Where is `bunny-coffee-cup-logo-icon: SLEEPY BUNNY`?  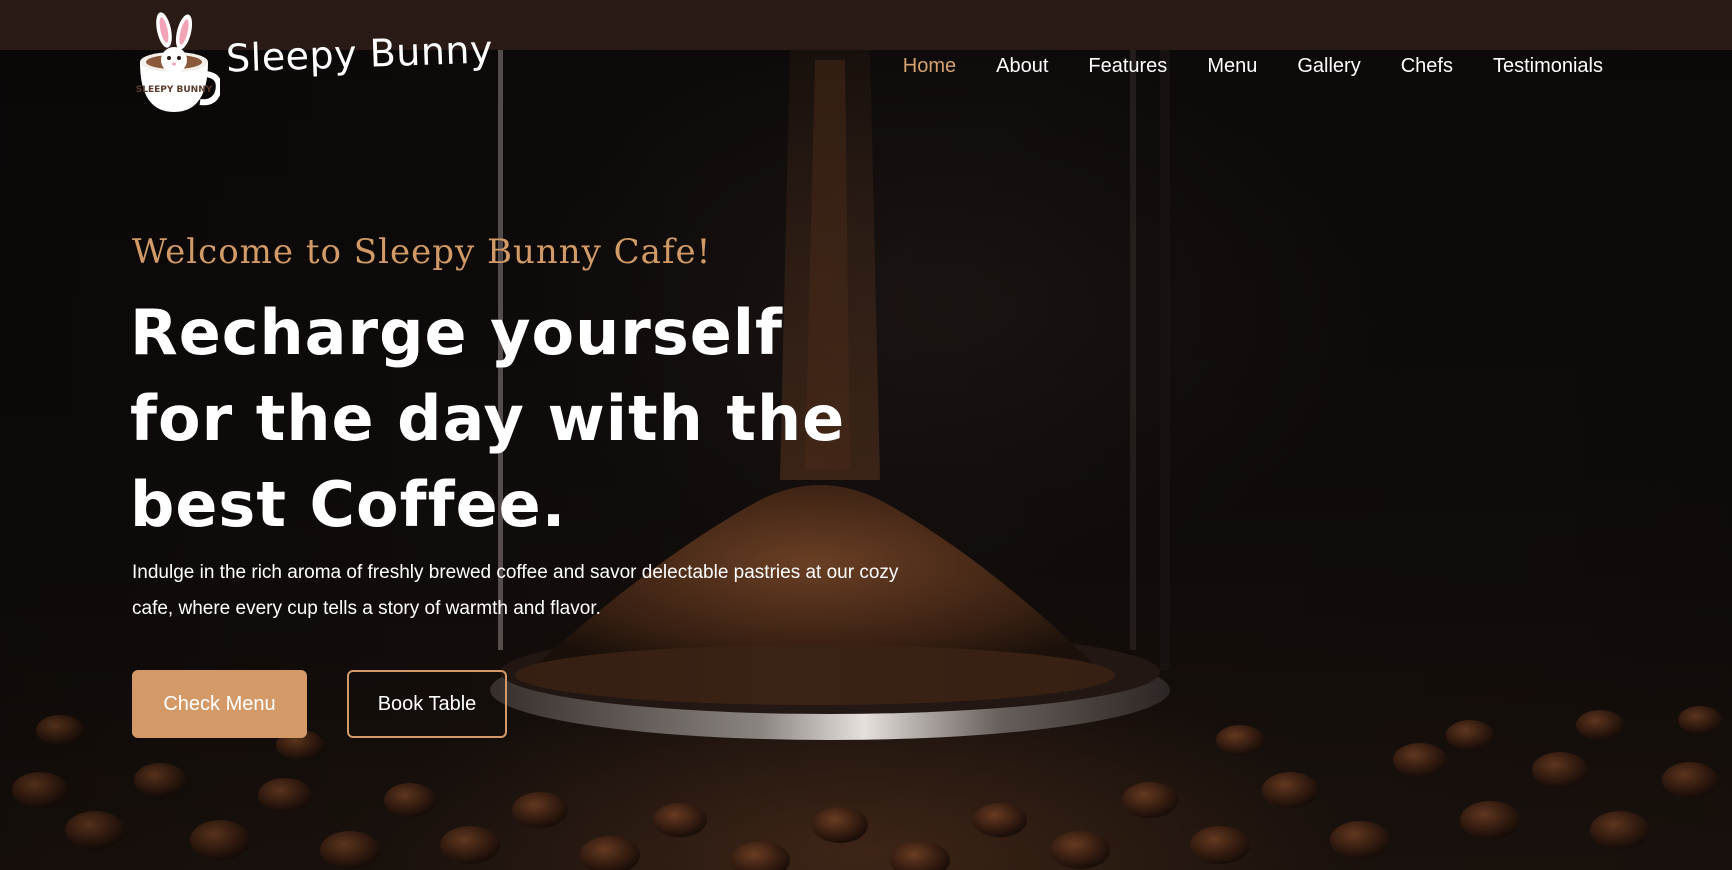
bunny-coffee-cup-logo-icon: SLEEPY BUNNY is located at coordinates (178, 62).